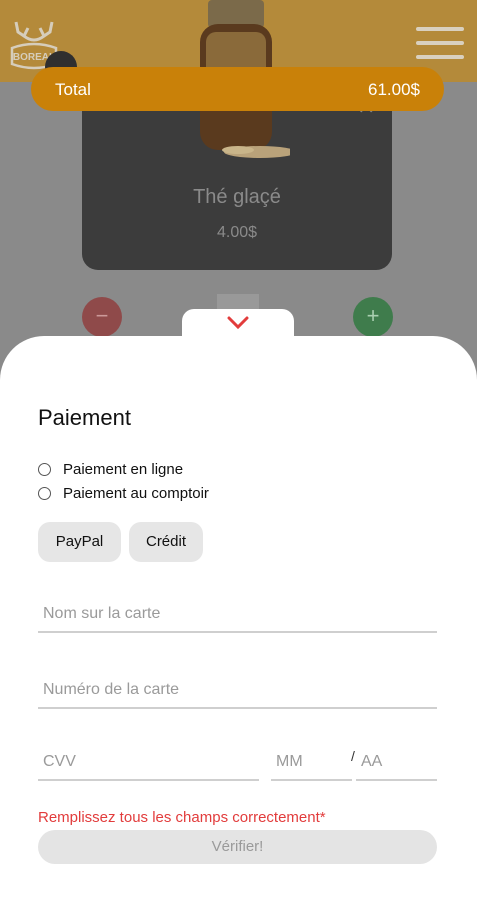  I want to click on cvv-field, so click(148, 763).